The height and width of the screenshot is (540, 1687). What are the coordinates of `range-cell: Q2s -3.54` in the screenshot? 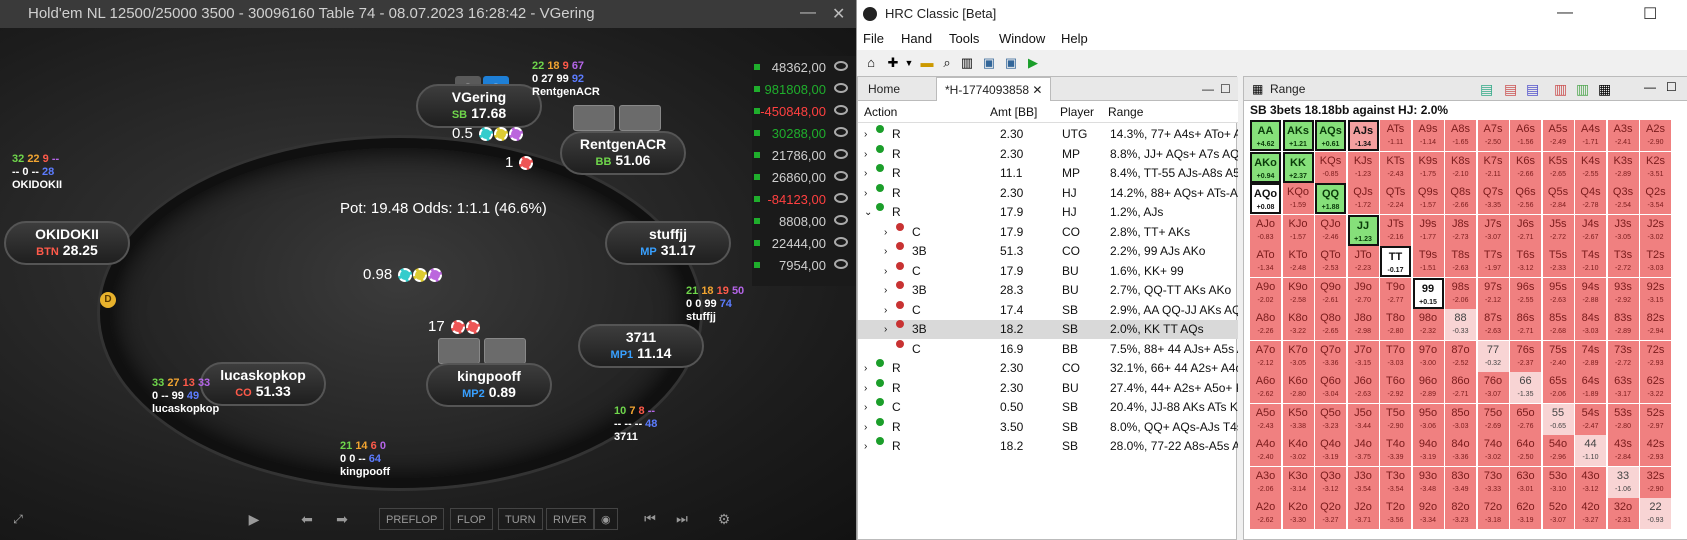 It's located at (1655, 198).